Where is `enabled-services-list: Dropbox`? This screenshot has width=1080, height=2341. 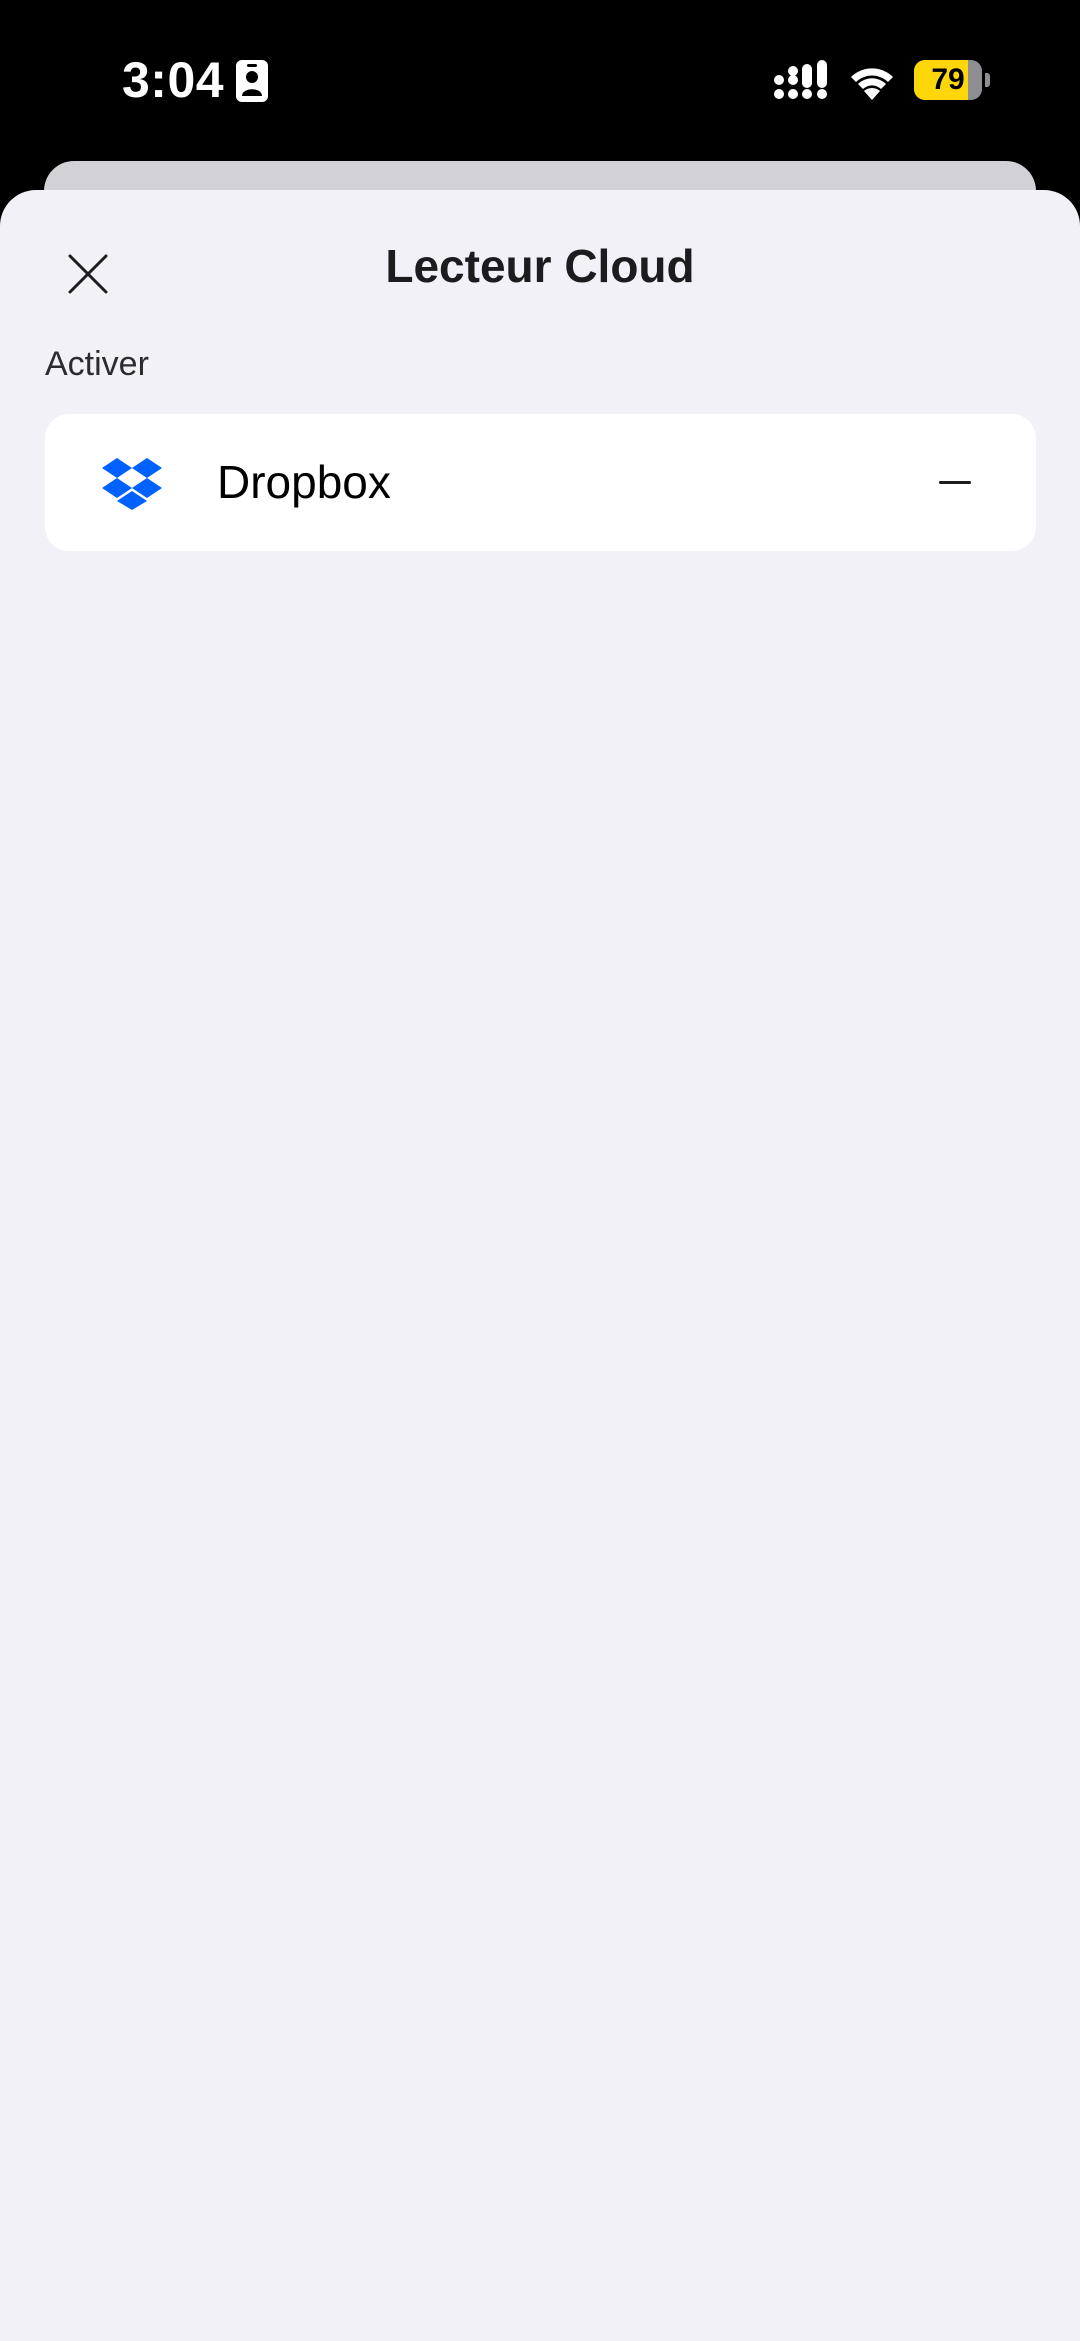
enabled-services-list: Dropbox is located at coordinates (540, 482).